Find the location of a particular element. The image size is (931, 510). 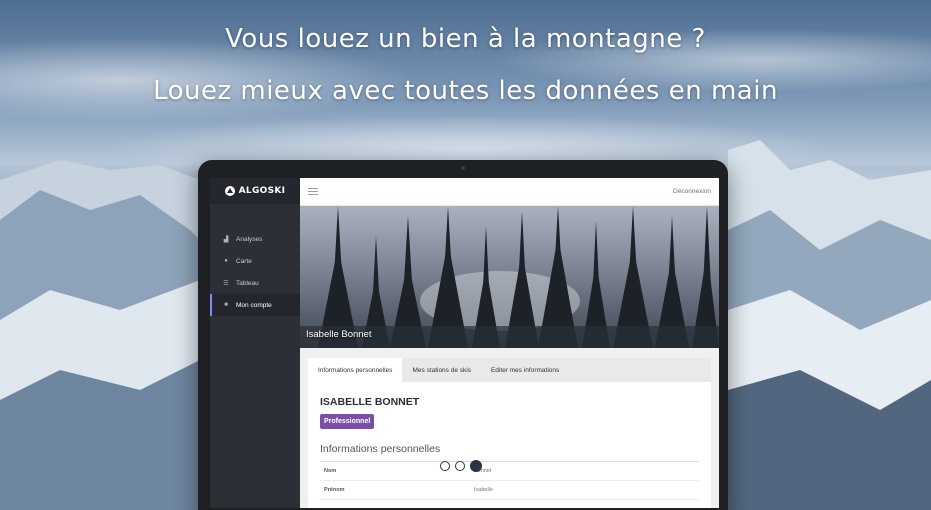

list-icon: ☰ is located at coordinates (226, 283).